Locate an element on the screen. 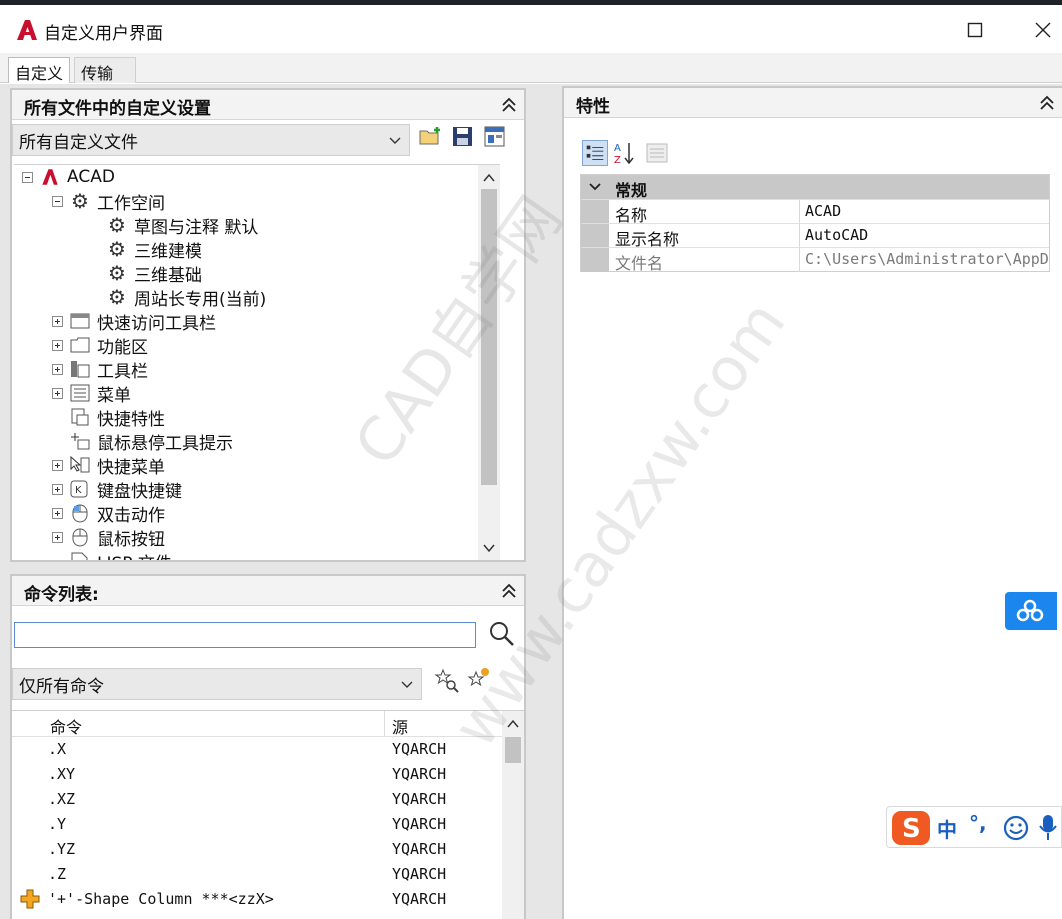 This screenshot has width=1062, height=919. tree-label: LISP 文件 is located at coordinates (134, 555).